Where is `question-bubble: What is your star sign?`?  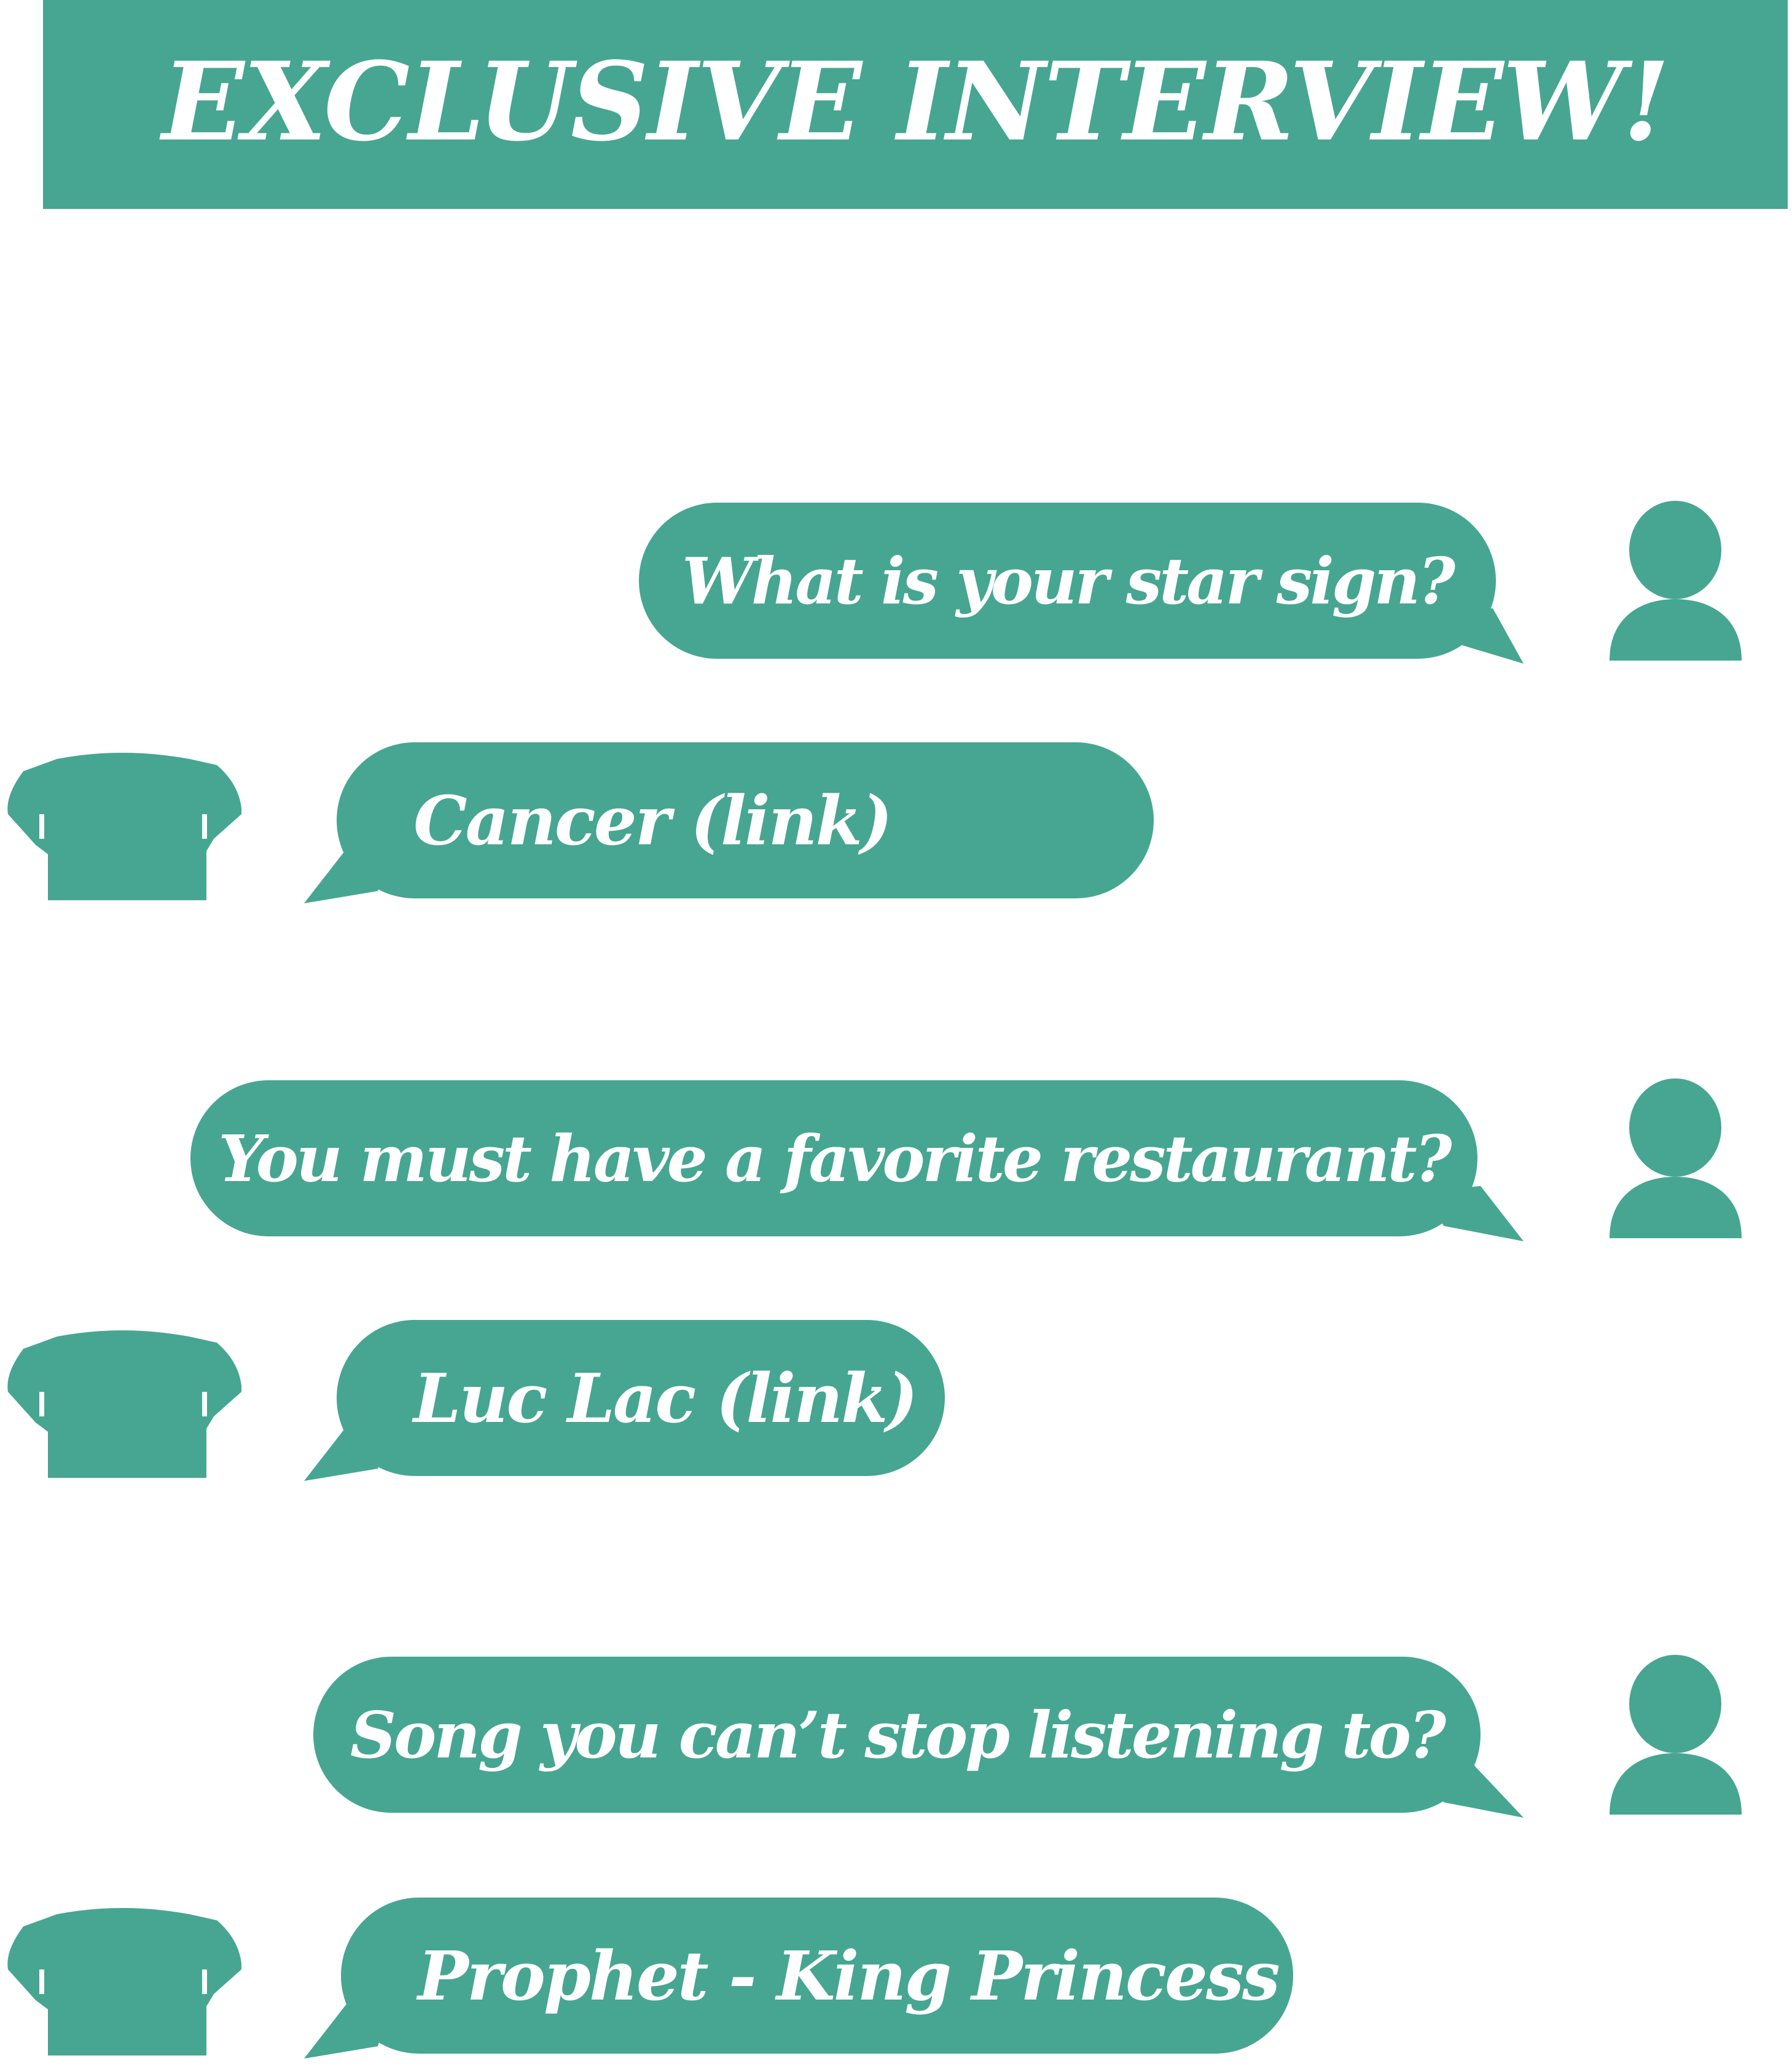
question-bubble: What is your star sign? is located at coordinates (1067, 581).